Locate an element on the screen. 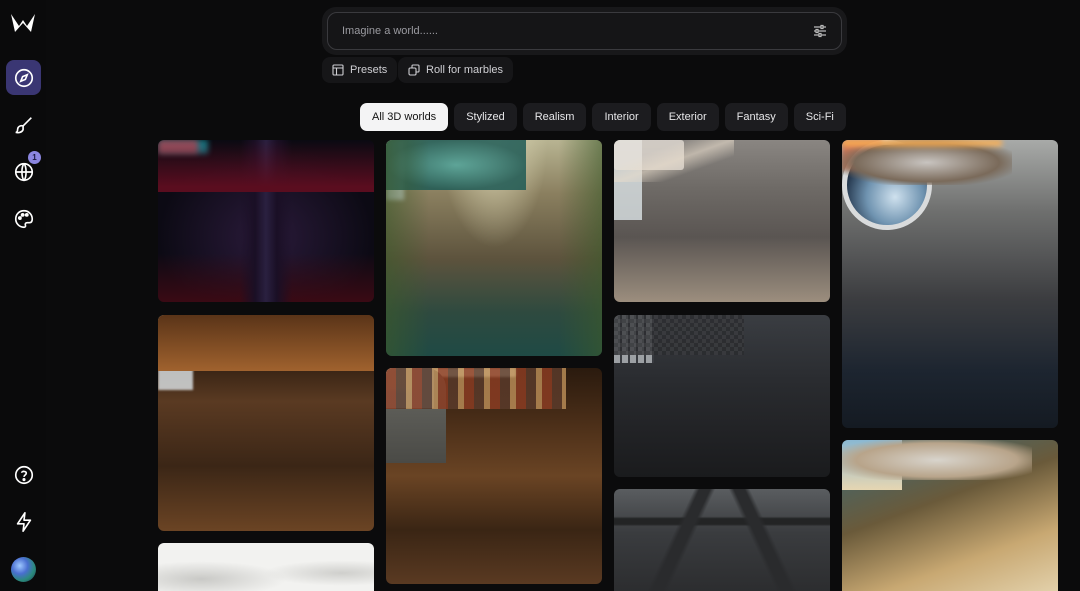  nav-create is located at coordinates (23, 124).